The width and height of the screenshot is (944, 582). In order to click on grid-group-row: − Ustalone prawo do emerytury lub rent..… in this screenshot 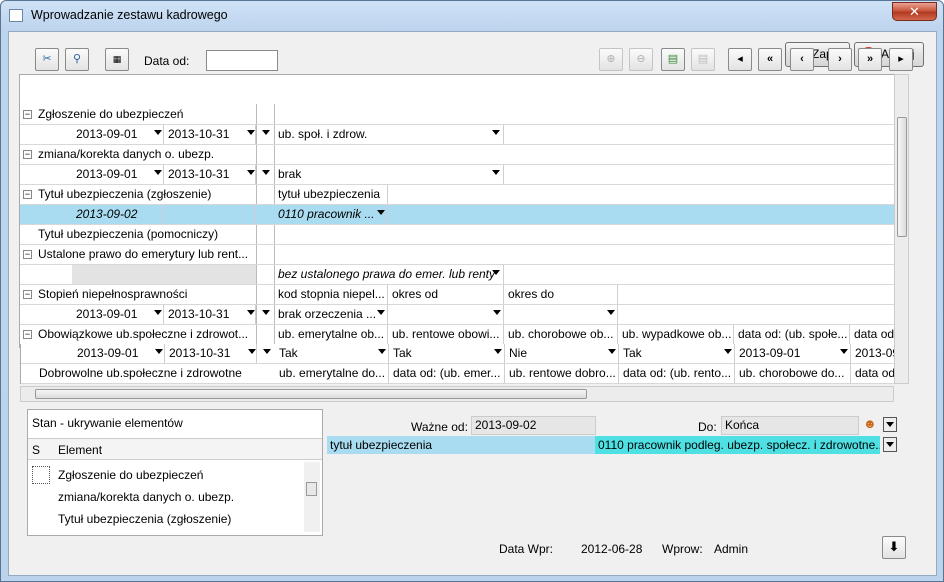, I will do `click(457, 255)`.